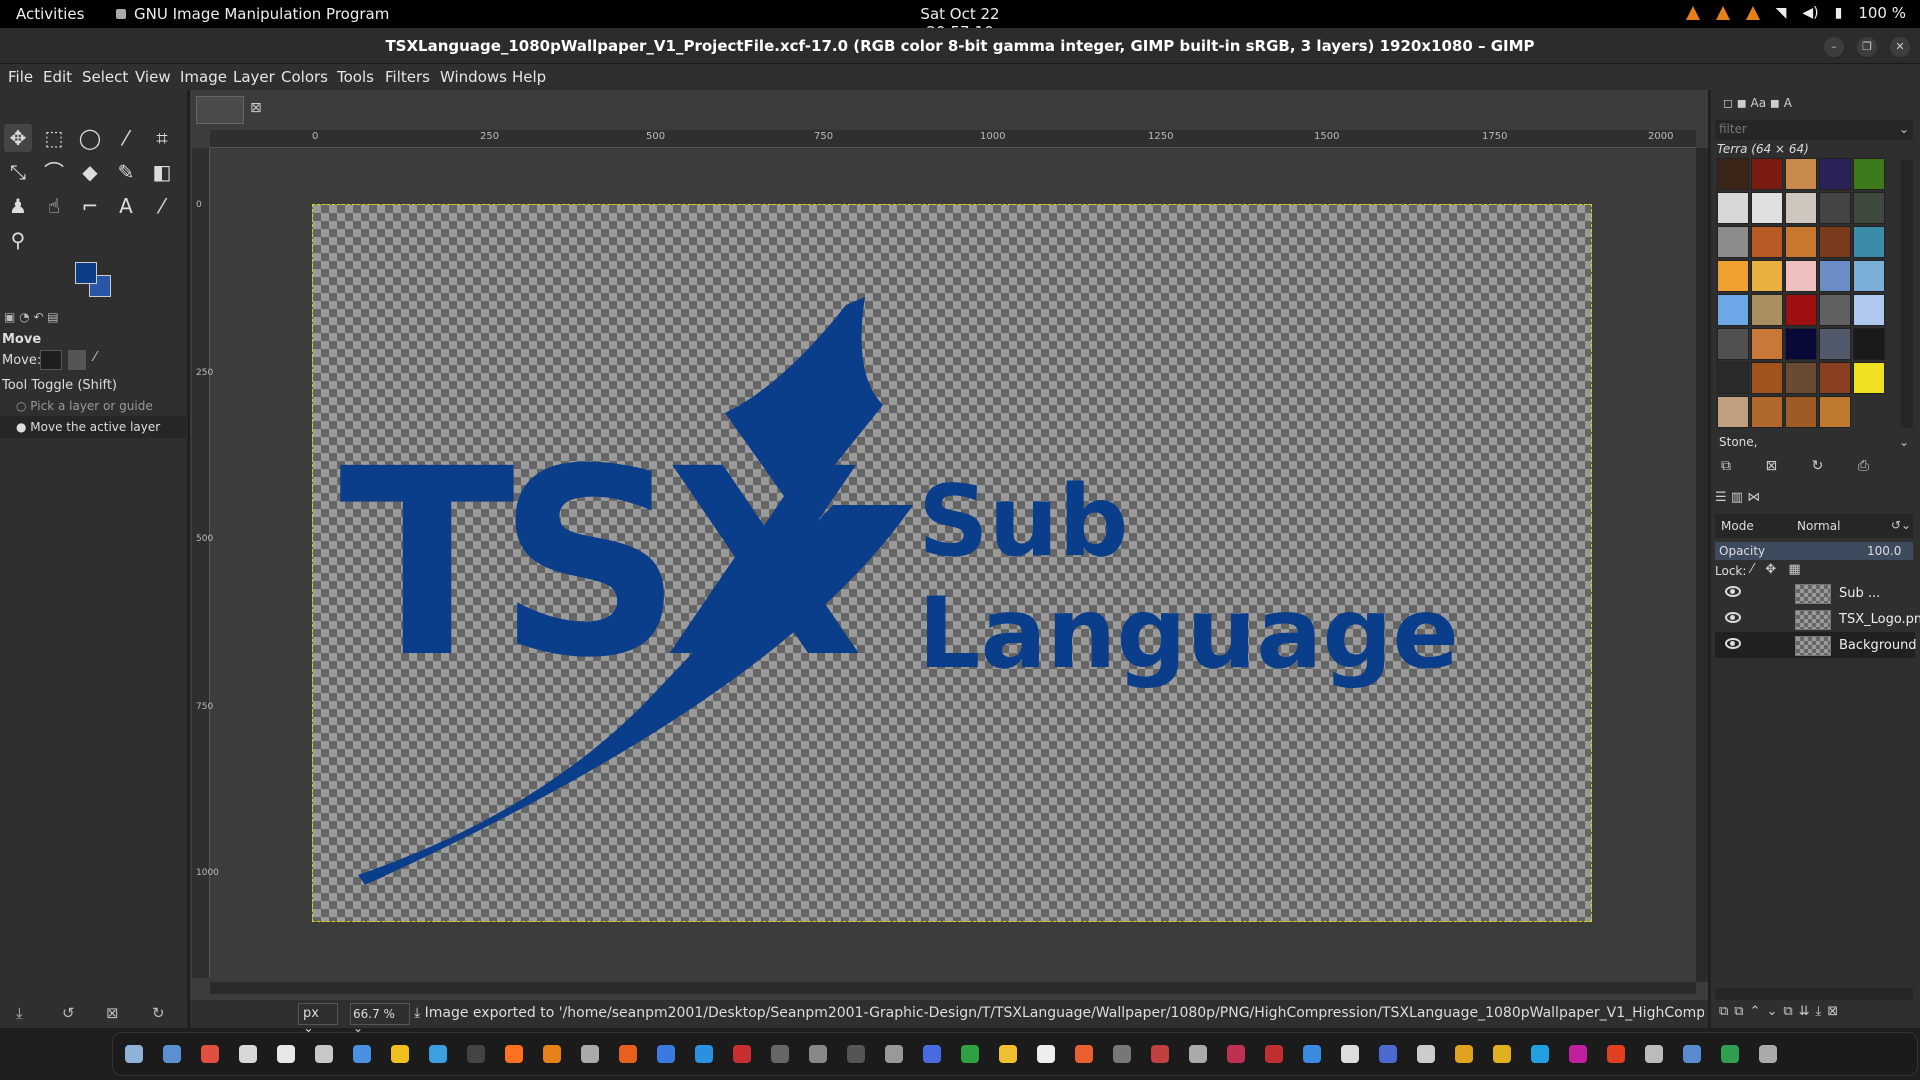  I want to click on menu-tools: Tools, so click(355, 77).